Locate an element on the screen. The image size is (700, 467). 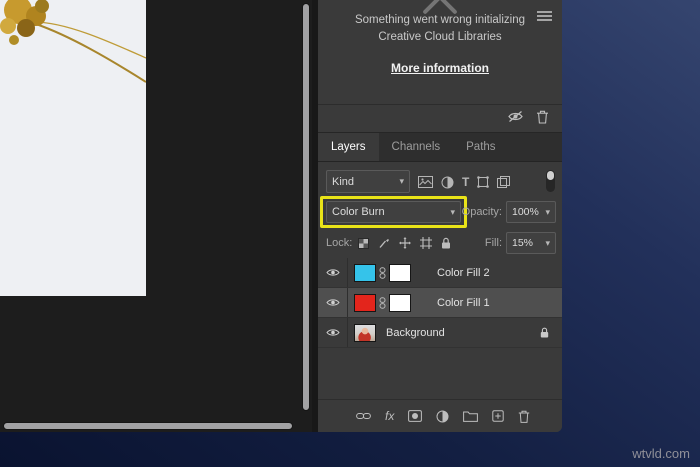
layer-name: Color Fill 1 is located at coordinates (463, 303).